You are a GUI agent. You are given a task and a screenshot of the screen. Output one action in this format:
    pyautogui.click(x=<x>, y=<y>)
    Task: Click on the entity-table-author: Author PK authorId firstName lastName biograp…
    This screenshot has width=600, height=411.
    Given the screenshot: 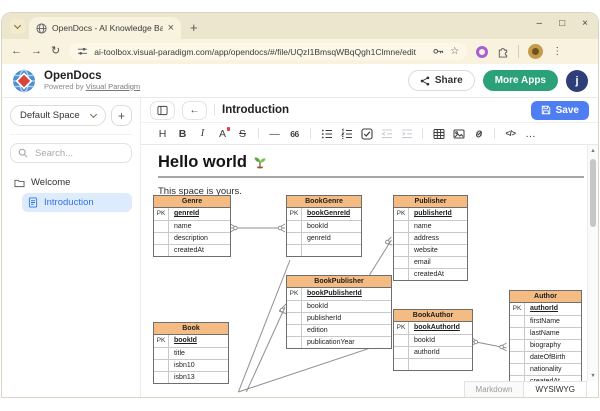 What is the action you would take?
    pyautogui.click(x=545, y=339)
    